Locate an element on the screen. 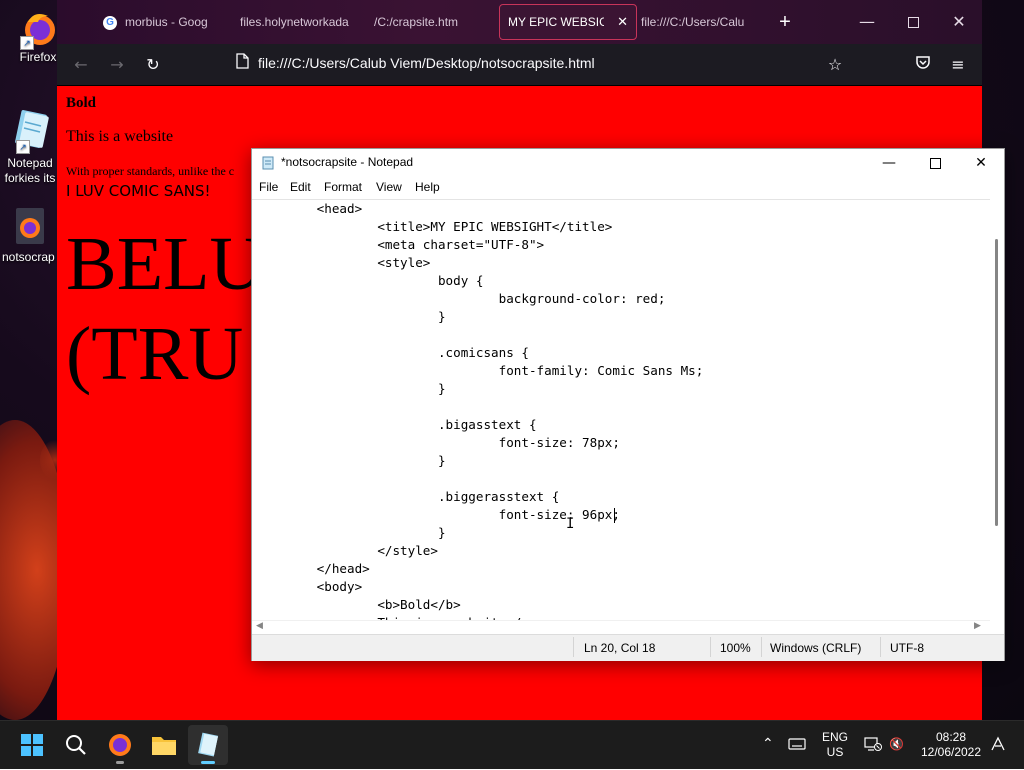  volume-muted-icon: 🔇 is located at coordinates (896, 744).